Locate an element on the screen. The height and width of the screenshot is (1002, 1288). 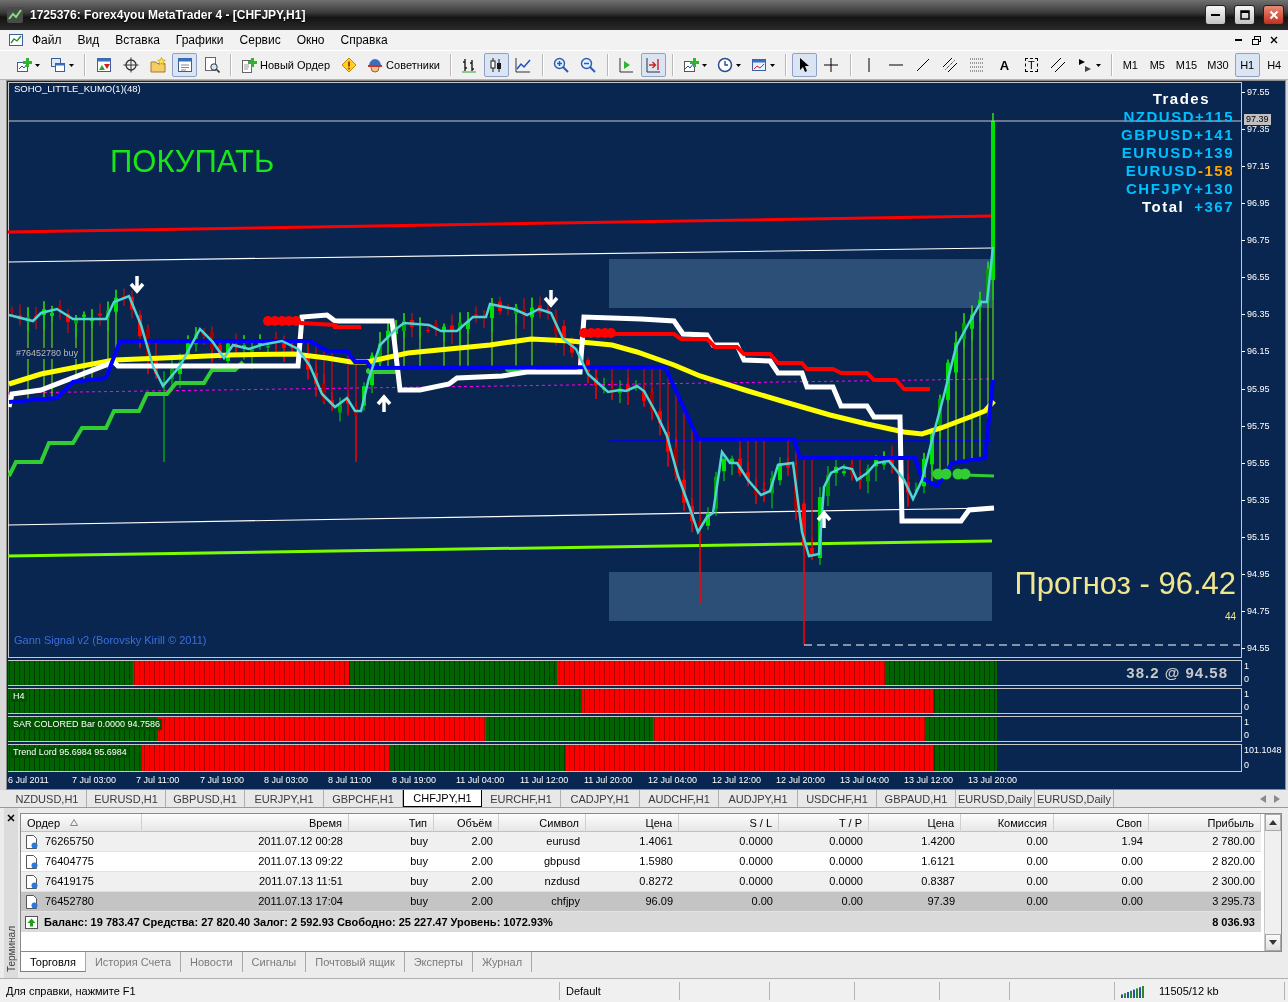
menu-item: Окно is located at coordinates (310, 40).